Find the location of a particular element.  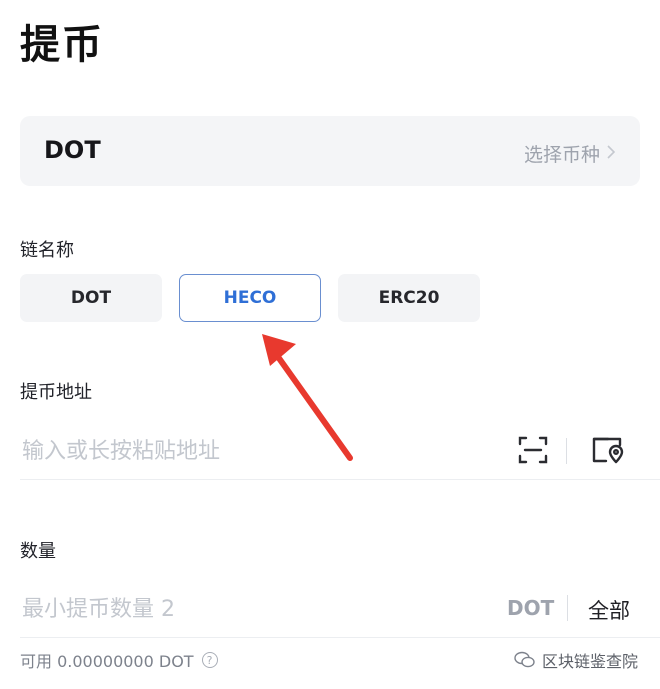

scan-icon is located at coordinates (533, 450).